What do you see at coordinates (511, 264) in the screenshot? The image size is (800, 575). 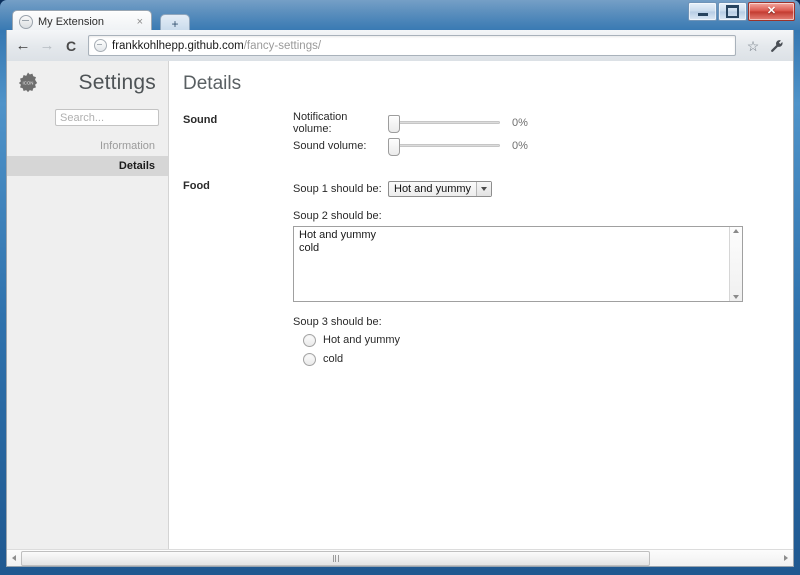 I see `listbox-items: Hot and yummy cold` at bounding box center [511, 264].